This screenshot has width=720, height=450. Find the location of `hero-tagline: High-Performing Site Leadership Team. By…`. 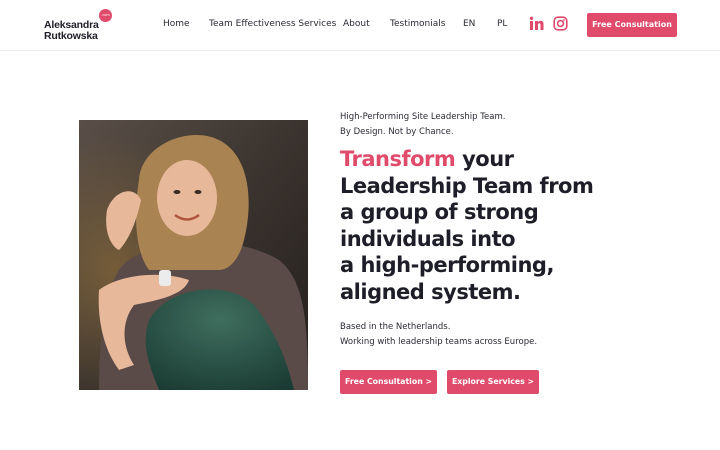

hero-tagline: High-Performing Site Leadership Team. By… is located at coordinates (422, 124).